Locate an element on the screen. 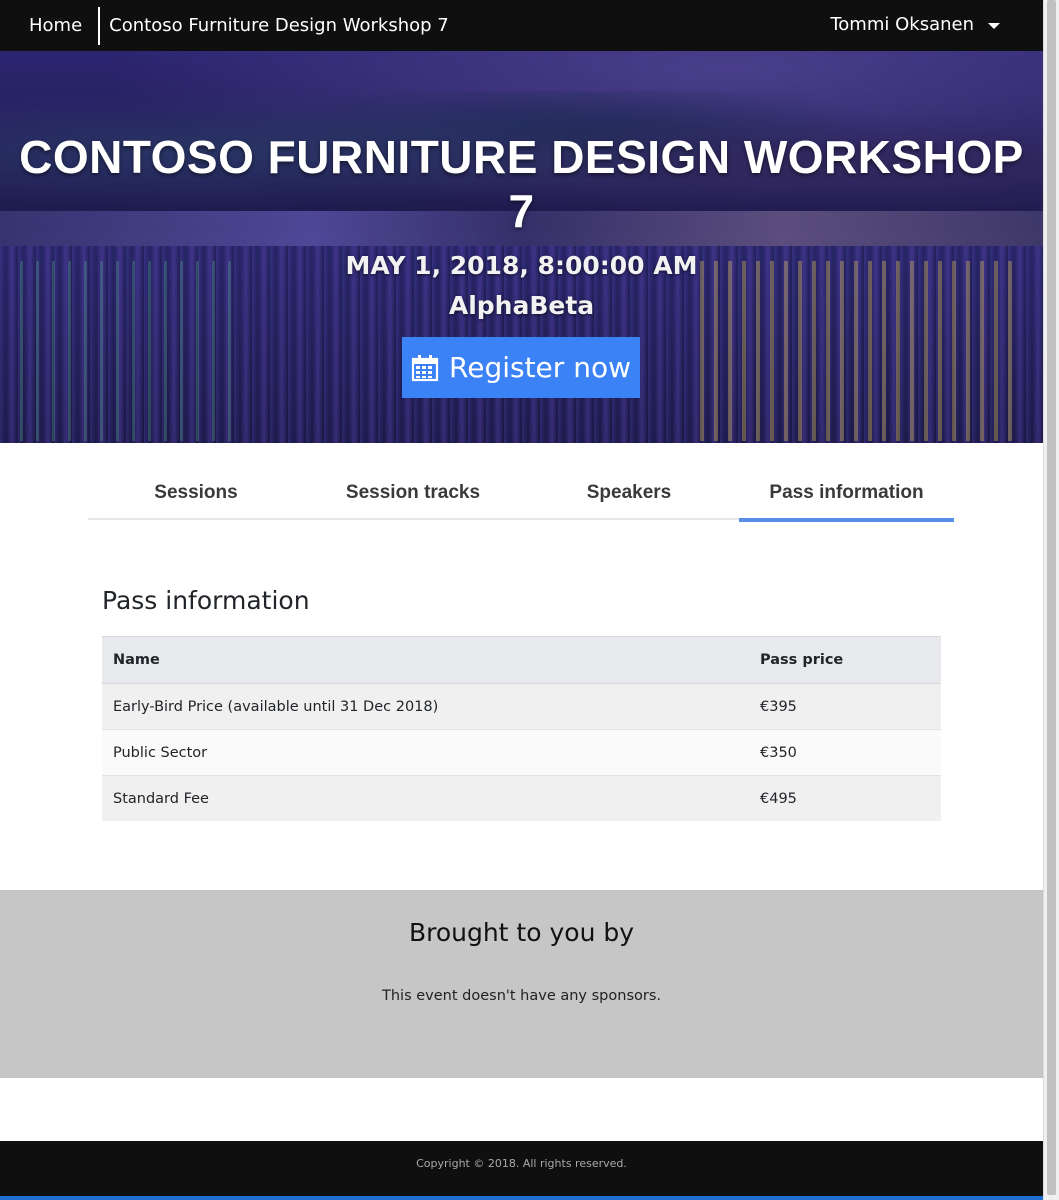  event-title-link: Contoso Furniture Design Workshop 7 is located at coordinates (279, 25).